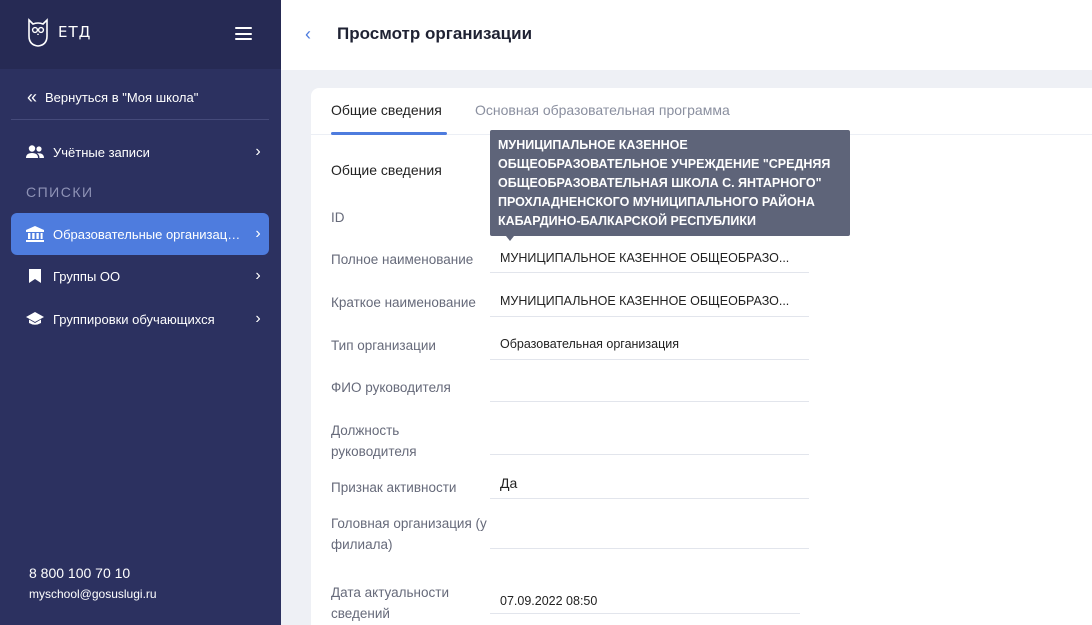 The image size is (1092, 625). Describe the element at coordinates (140, 34) in the screenshot. I see `sidebar-header: ЕТД` at that location.